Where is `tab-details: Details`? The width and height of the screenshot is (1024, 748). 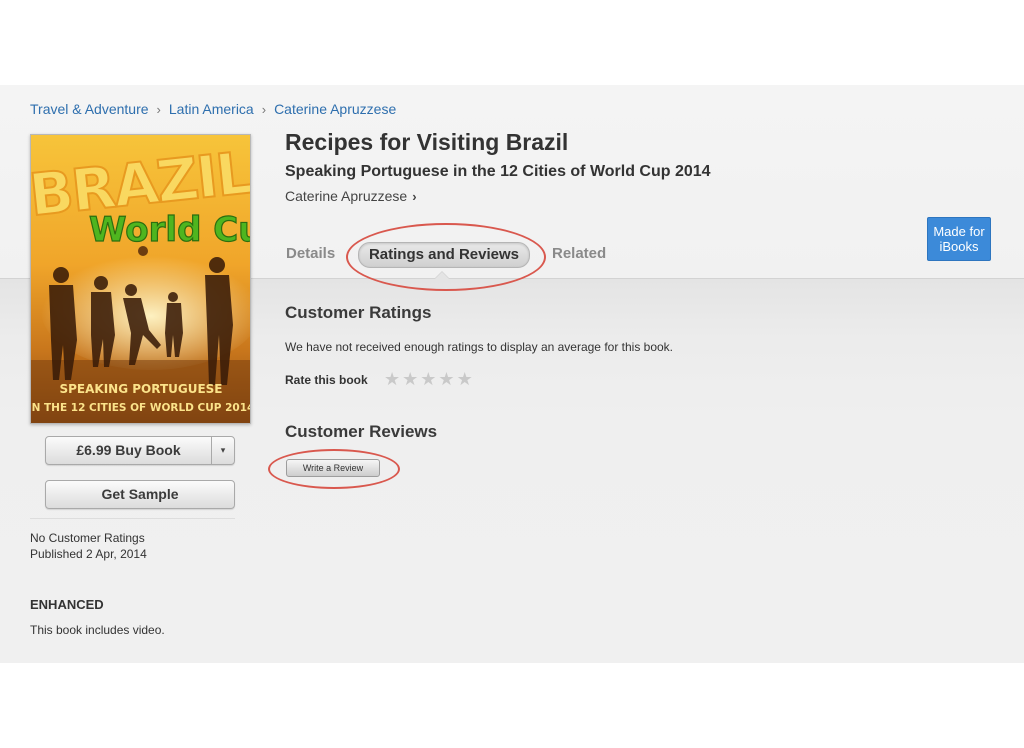
tab-details: Details is located at coordinates (310, 253).